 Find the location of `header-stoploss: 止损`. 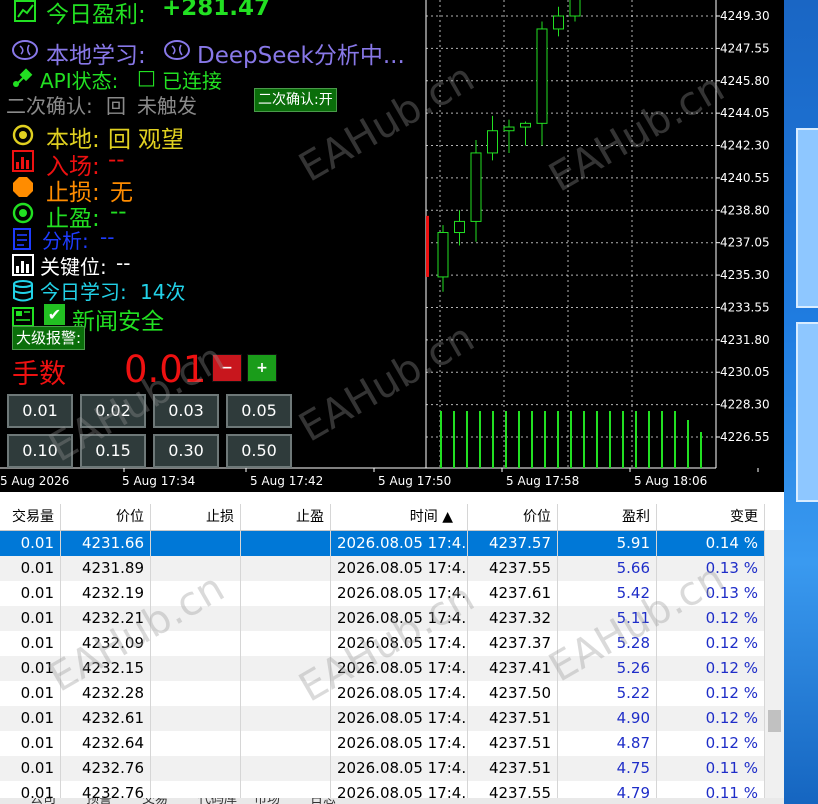

header-stoploss: 止损 is located at coordinates (196, 517).